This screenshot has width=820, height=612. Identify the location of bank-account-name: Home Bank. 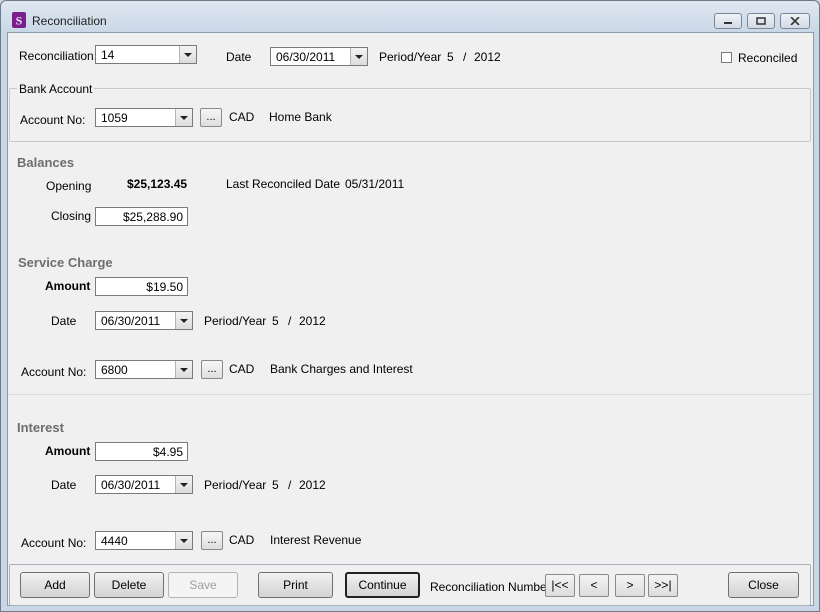
(300, 117).